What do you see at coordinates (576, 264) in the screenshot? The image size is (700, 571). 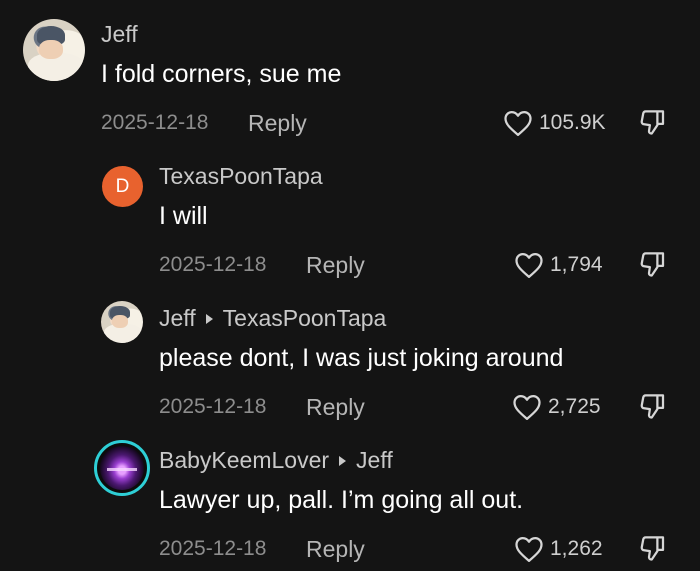 I see `like-count: 1,794` at bounding box center [576, 264].